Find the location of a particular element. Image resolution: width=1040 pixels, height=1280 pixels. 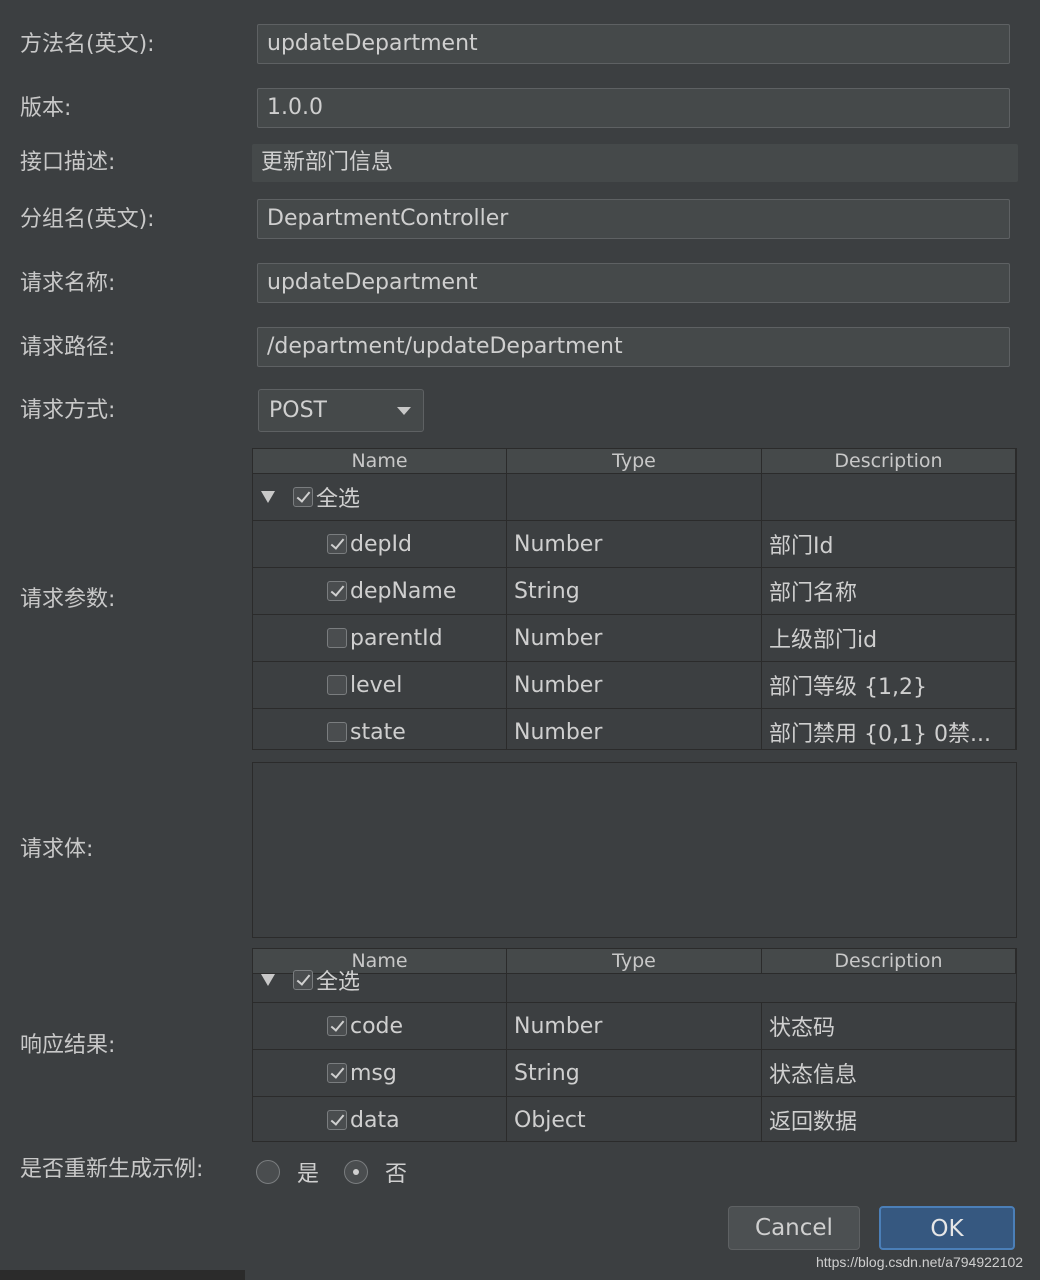

method-name-label: 方法名(英文): is located at coordinates (87, 44).